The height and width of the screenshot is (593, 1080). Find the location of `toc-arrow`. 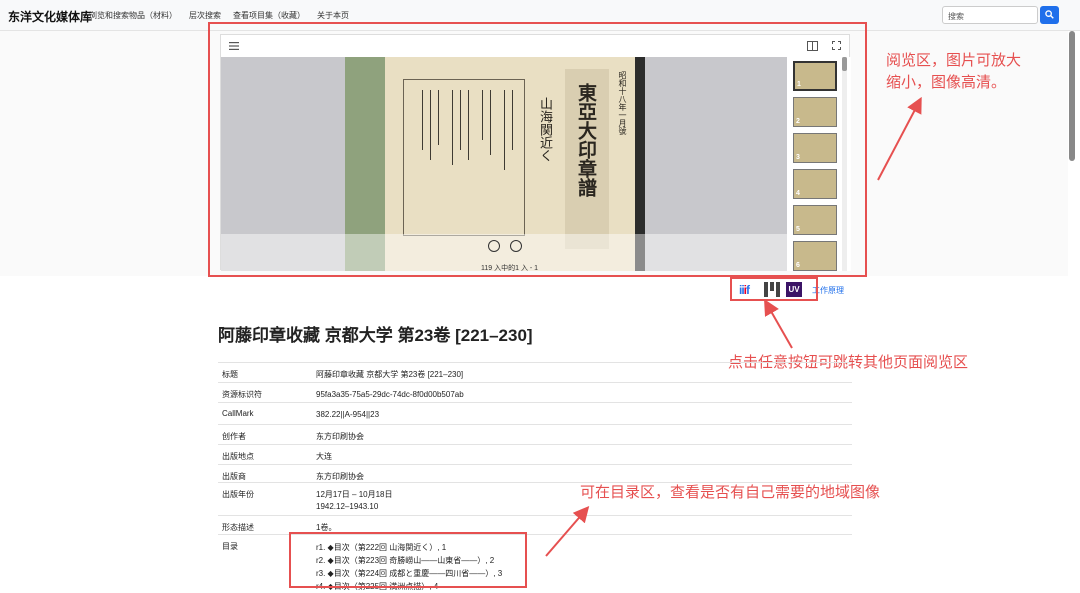

toc-arrow is located at coordinates (567, 531).